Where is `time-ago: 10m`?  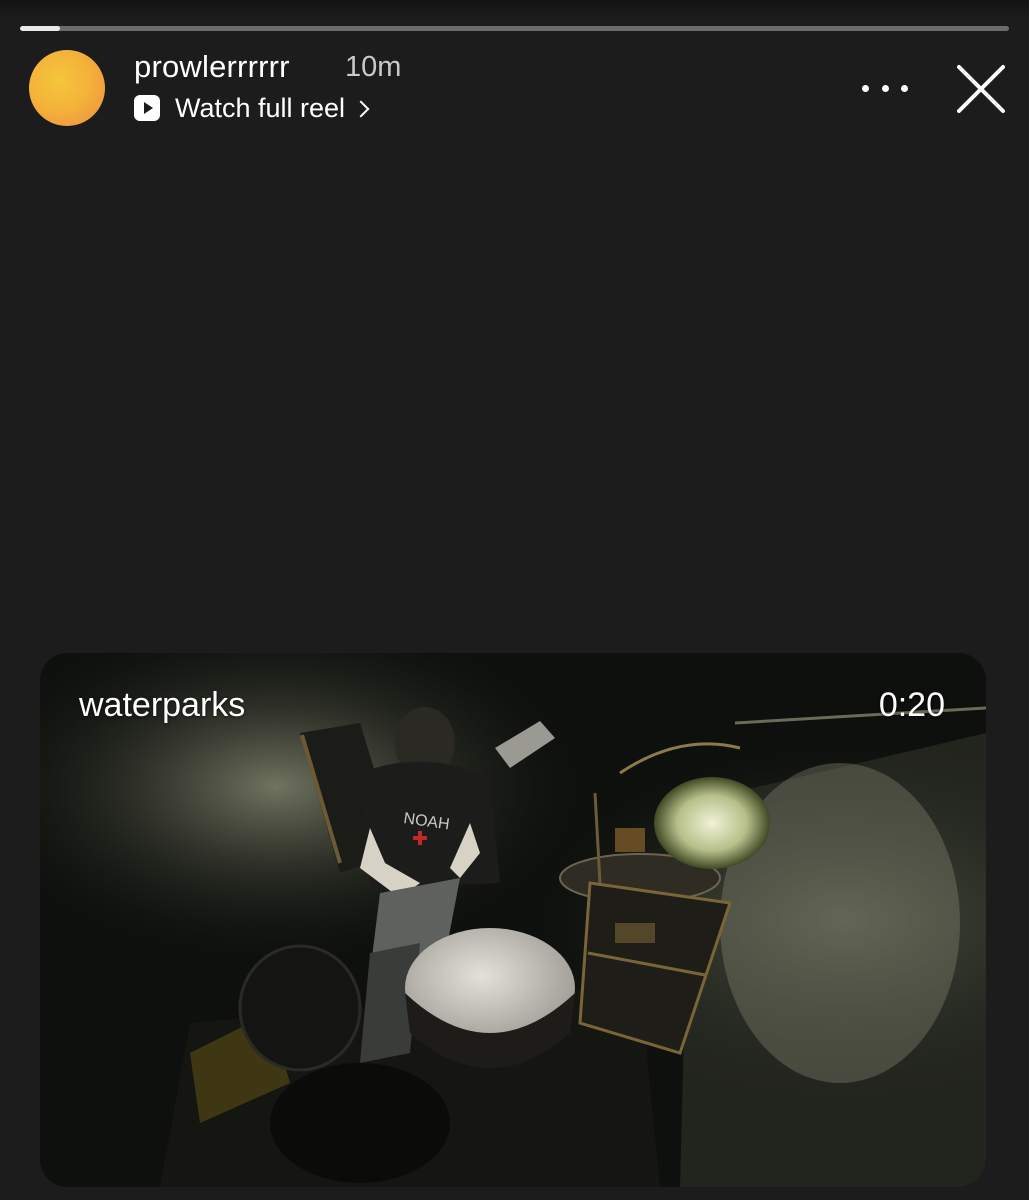 time-ago: 10m is located at coordinates (373, 67).